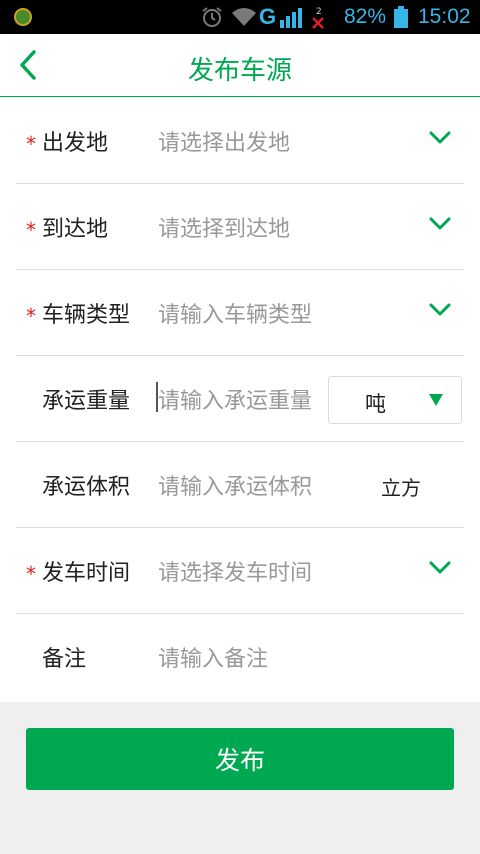 This screenshot has height=854, width=480. What do you see at coordinates (235, 485) in the screenshot?
I see `load-volume-input: 请输入承运体积` at bounding box center [235, 485].